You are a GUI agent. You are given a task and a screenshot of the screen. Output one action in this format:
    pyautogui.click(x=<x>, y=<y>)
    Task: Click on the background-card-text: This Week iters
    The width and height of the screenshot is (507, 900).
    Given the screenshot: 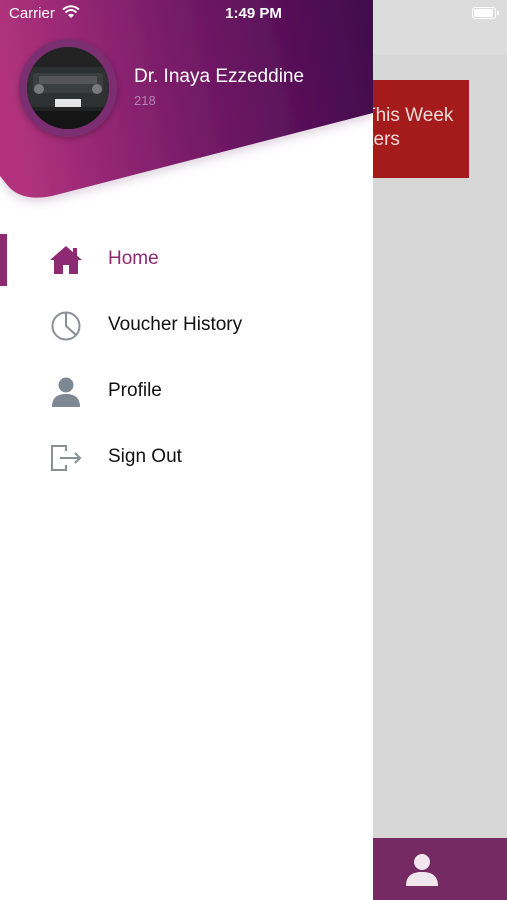 What is the action you would take?
    pyautogui.click(x=409, y=127)
    